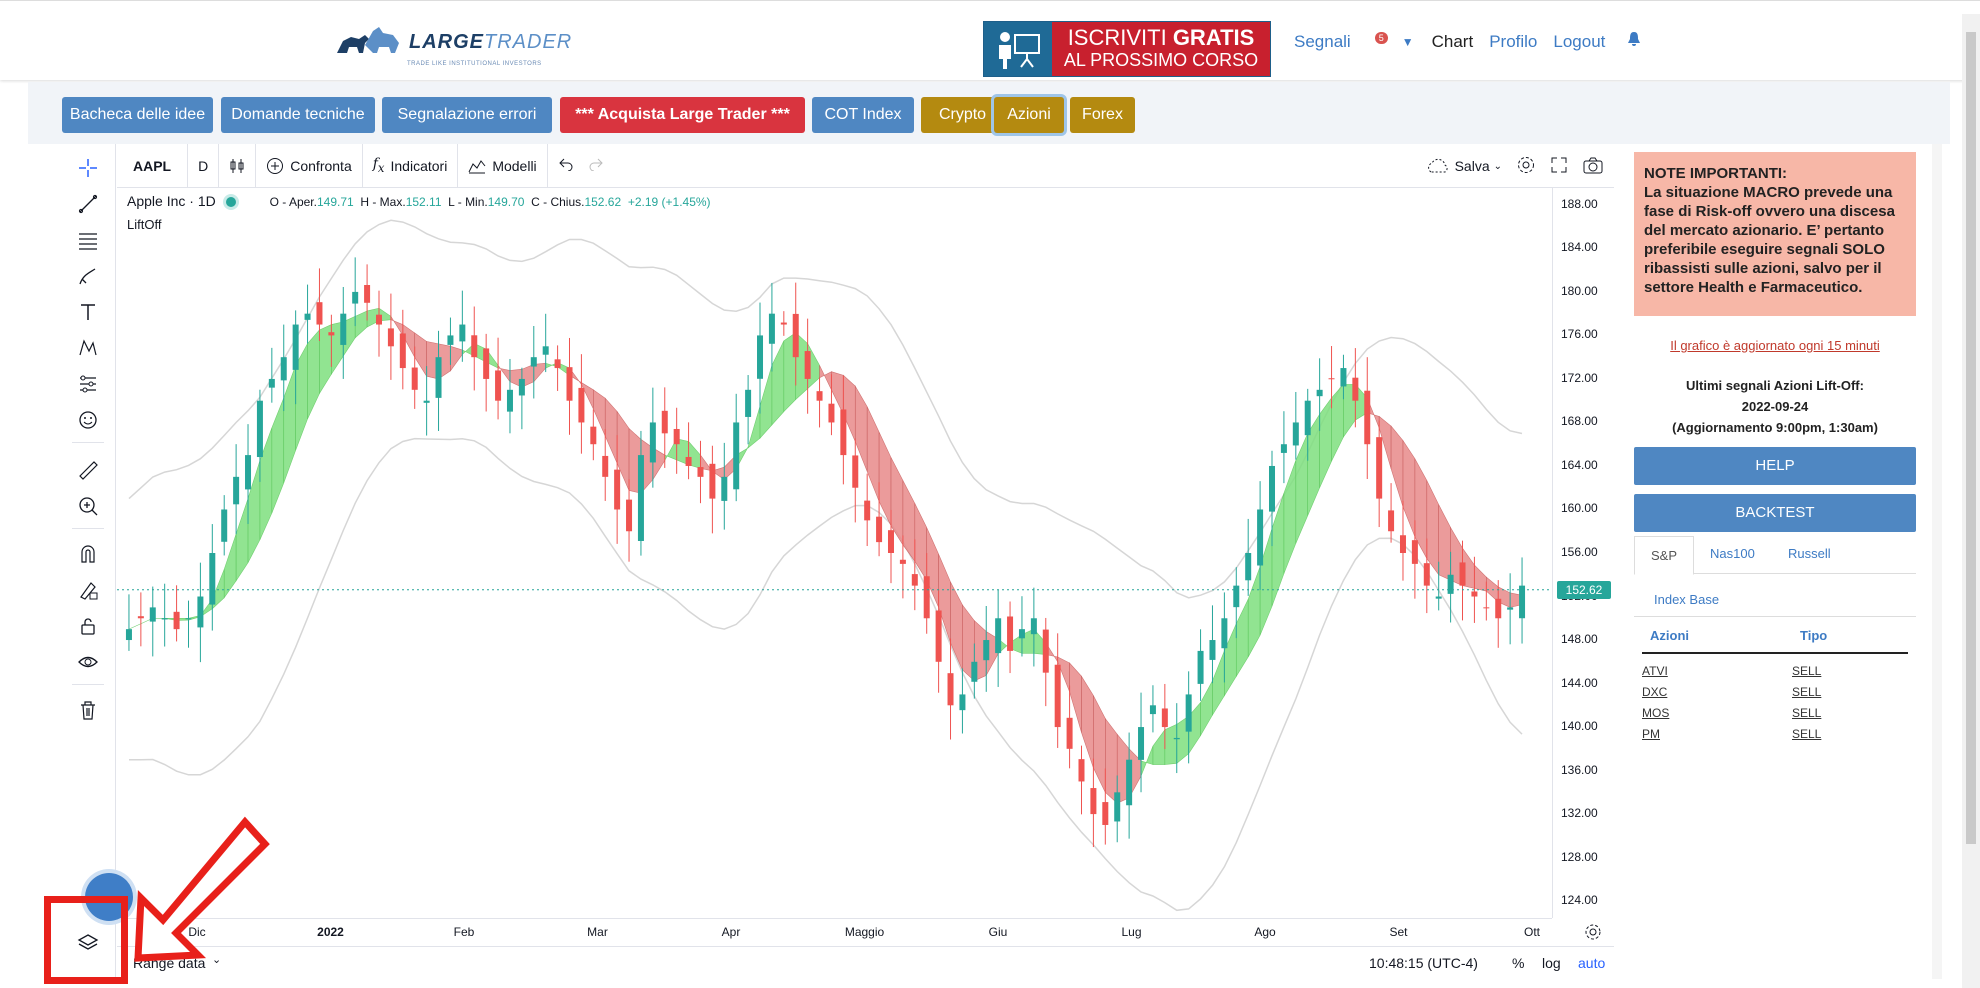 This screenshot has height=988, width=1980. I want to click on price-tick-label: 176.00, so click(1579, 334).